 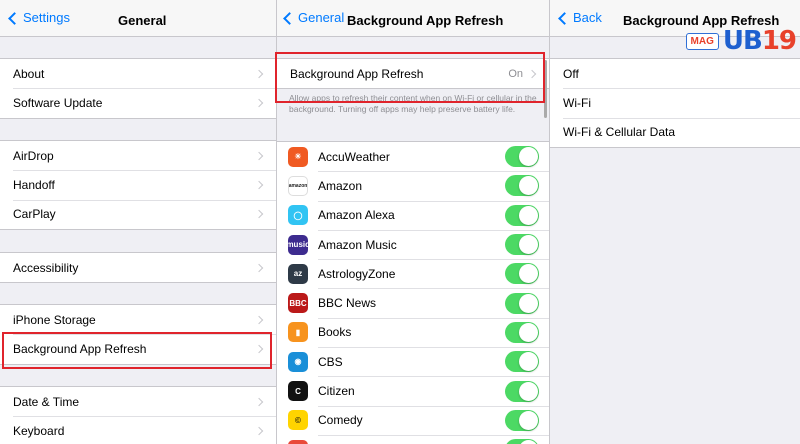 I want to click on app-name: Amazon Alexa, so click(x=356, y=215).